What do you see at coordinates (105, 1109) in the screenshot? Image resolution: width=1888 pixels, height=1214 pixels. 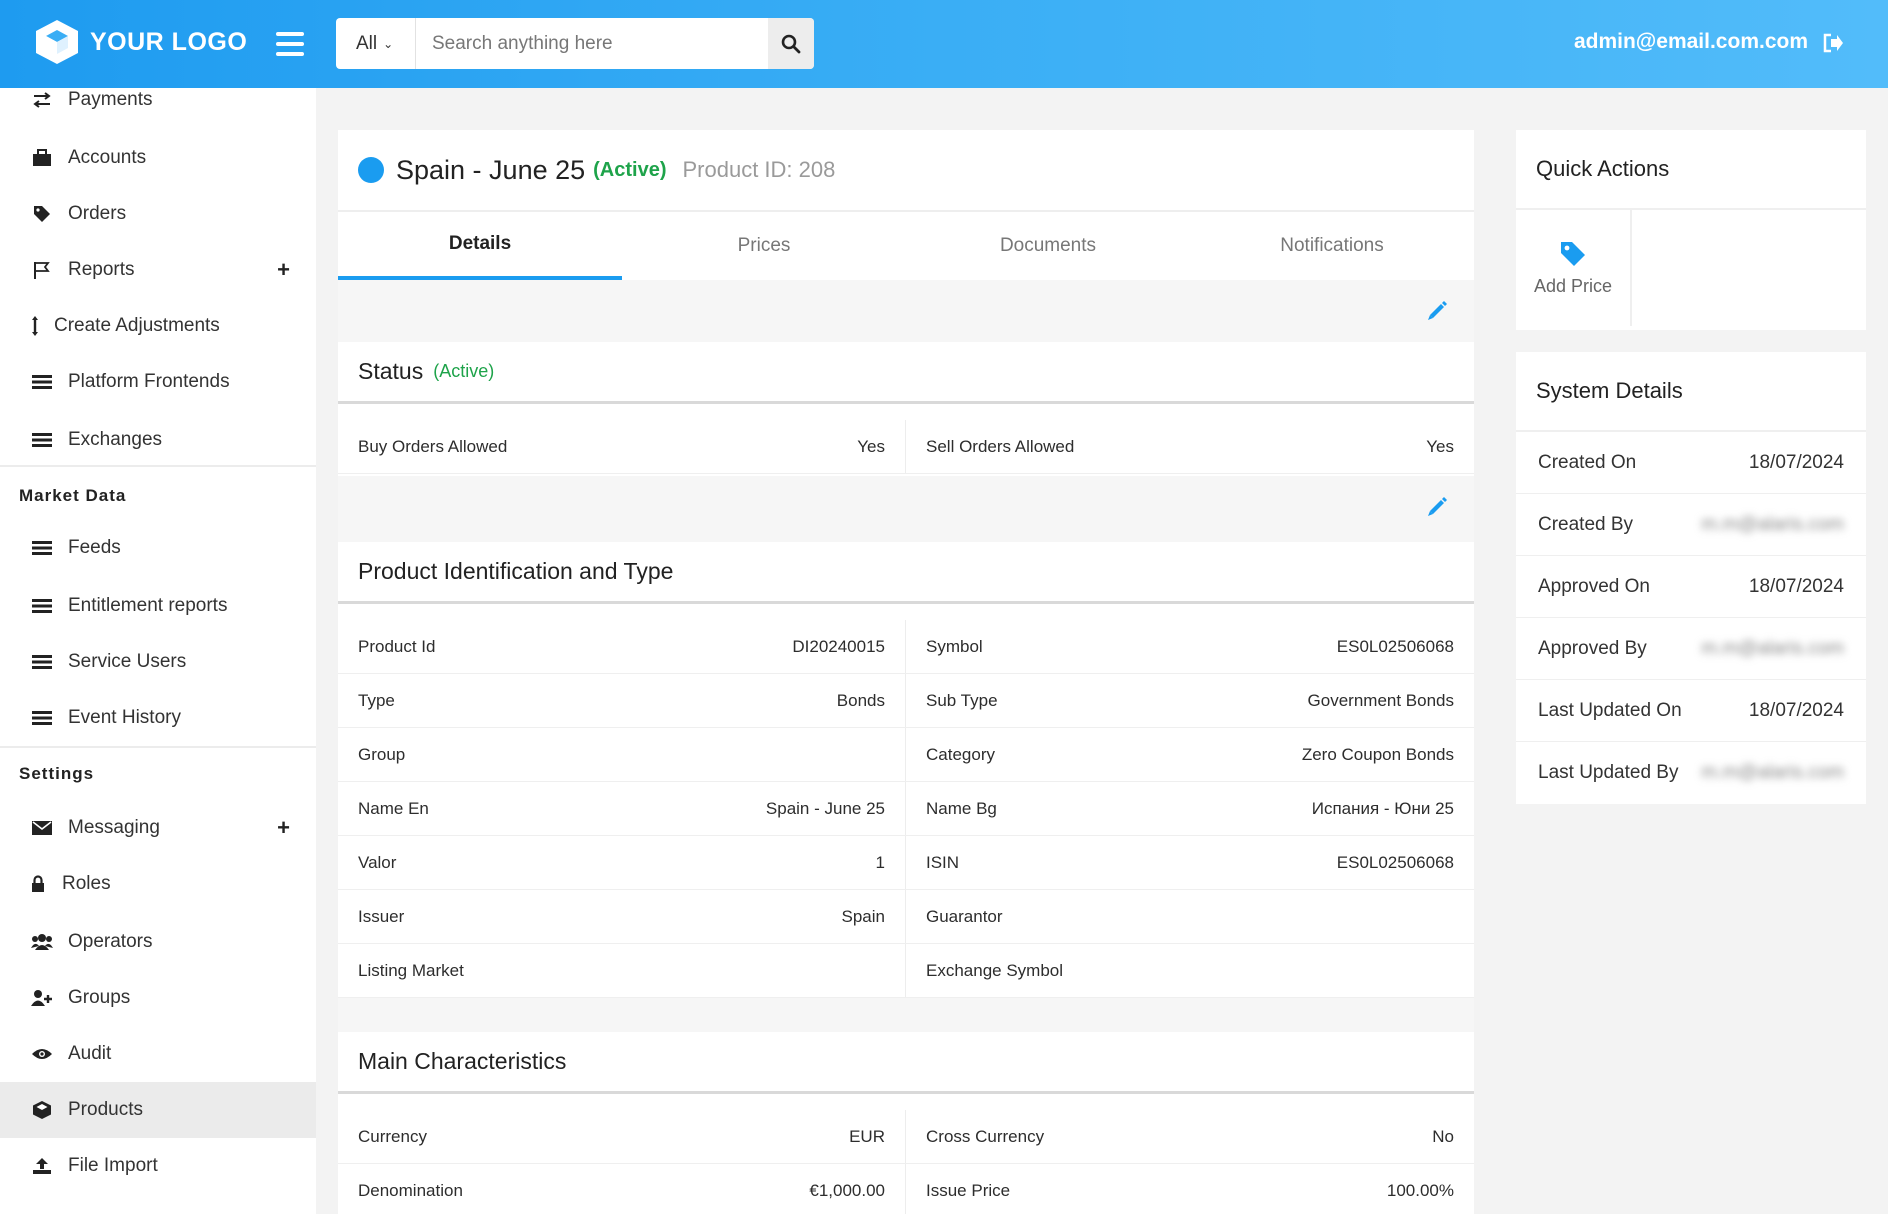 I see `sidebar-item-label: Products` at bounding box center [105, 1109].